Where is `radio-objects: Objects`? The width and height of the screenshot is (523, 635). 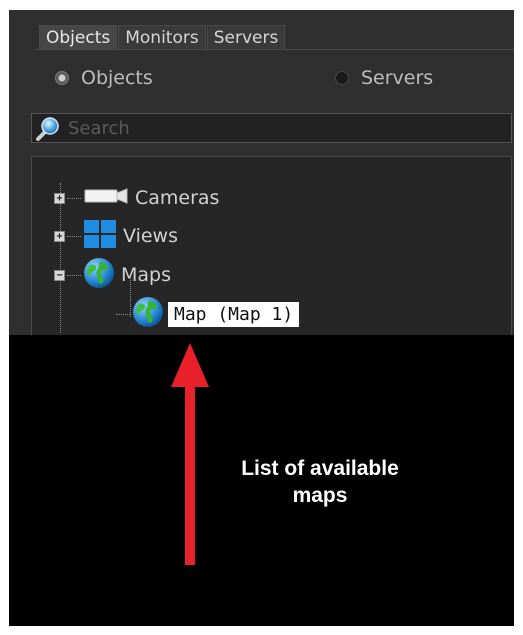 radio-objects: Objects is located at coordinates (104, 78).